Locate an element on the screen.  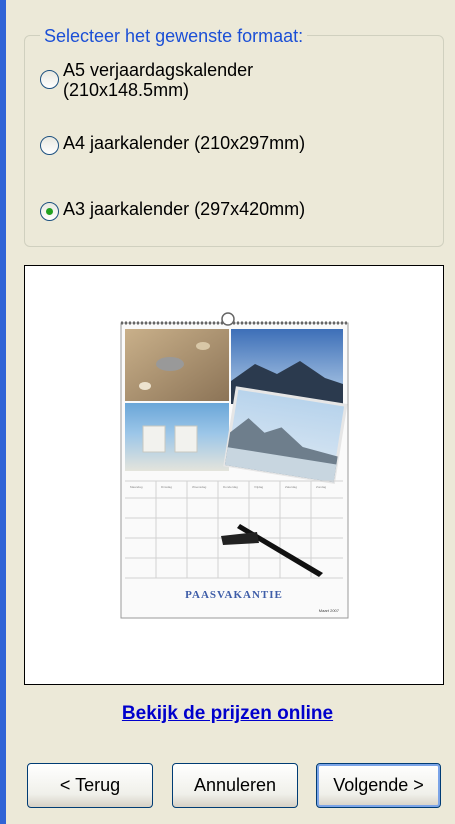
format-option-a3: A3 jaarkalender (297x420mm) is located at coordinates (201, 210).